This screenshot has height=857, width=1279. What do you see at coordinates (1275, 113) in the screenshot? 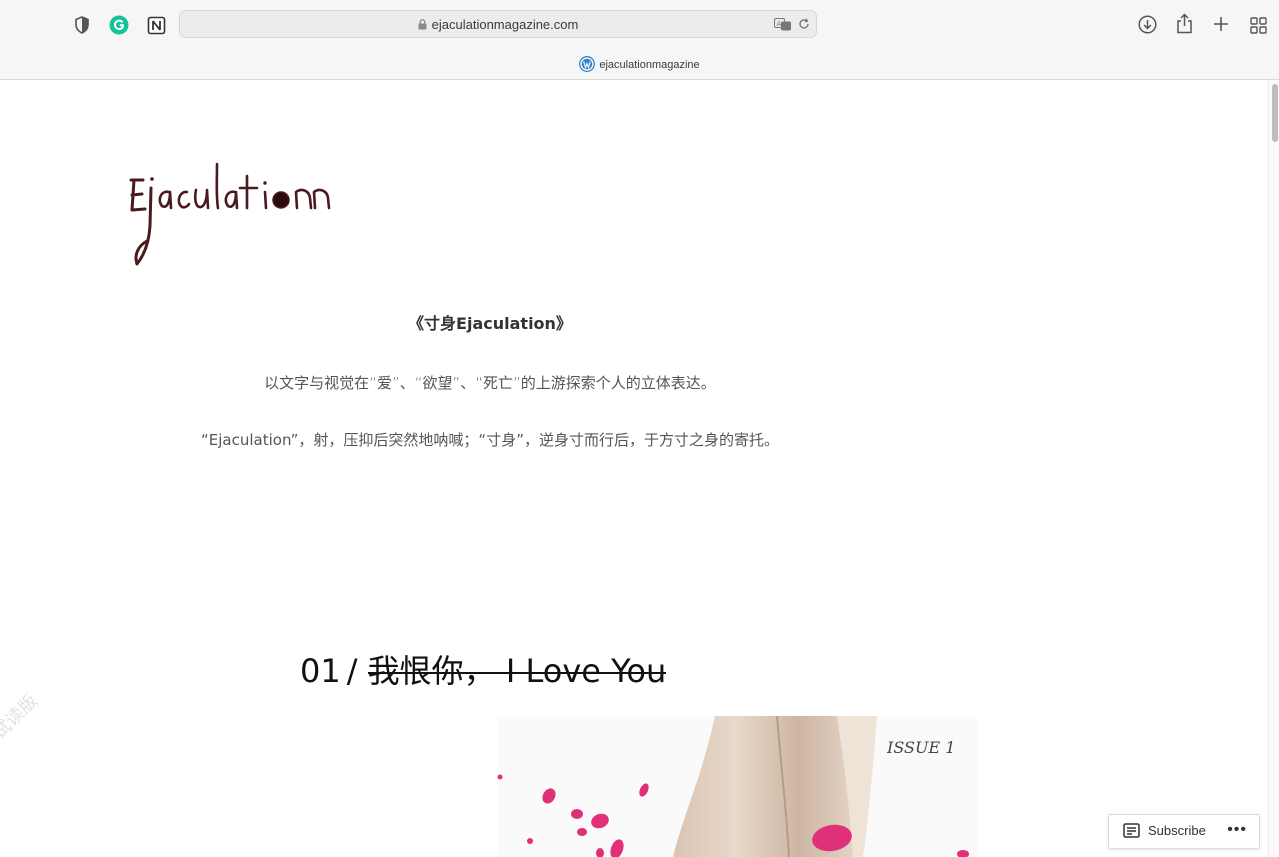
I see `scrollbar-thumb` at bounding box center [1275, 113].